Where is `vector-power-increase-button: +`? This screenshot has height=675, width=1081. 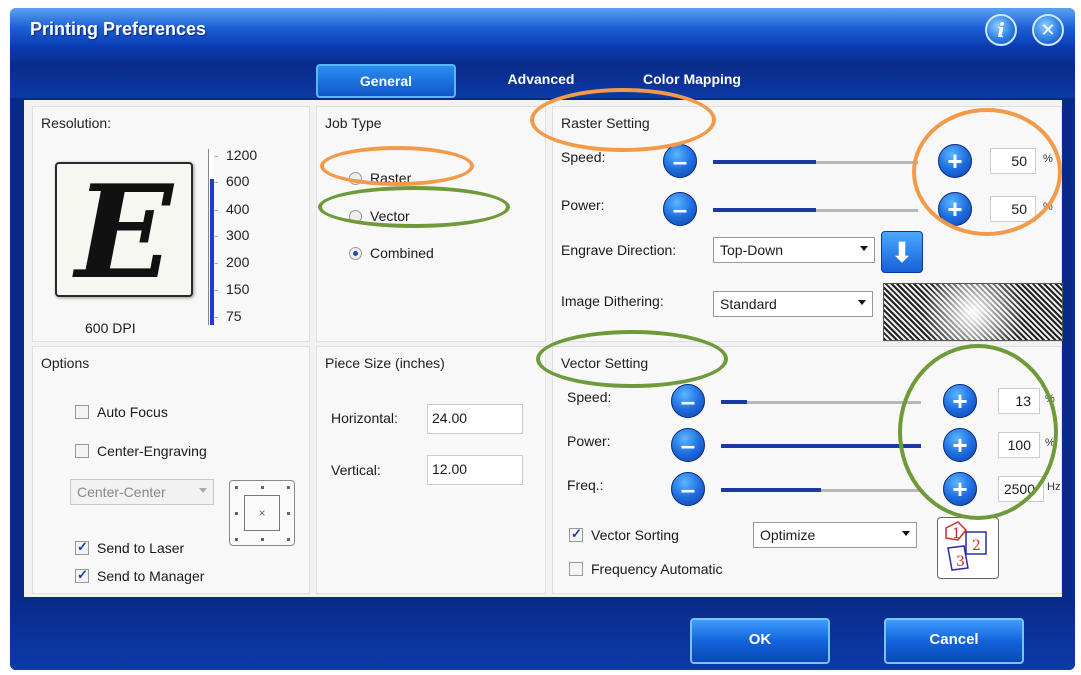
vector-power-increase-button: + is located at coordinates (960, 445).